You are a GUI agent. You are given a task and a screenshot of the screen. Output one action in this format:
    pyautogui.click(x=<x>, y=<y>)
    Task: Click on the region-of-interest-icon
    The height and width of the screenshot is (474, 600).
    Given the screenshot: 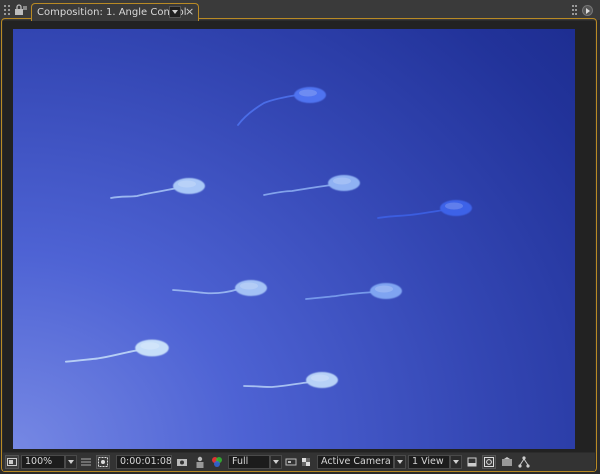 What is the action you would take?
    pyautogui.click(x=103, y=462)
    